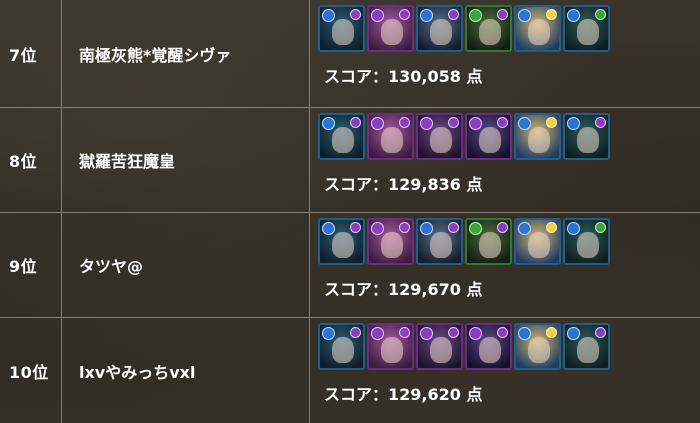  What do you see at coordinates (31, 160) in the screenshot?
I see `rank-label: 8位` at bounding box center [31, 160].